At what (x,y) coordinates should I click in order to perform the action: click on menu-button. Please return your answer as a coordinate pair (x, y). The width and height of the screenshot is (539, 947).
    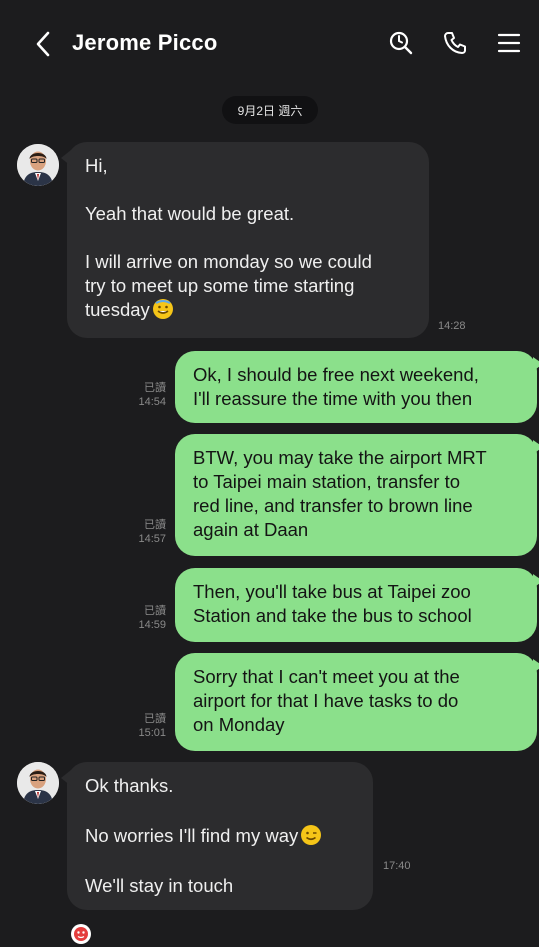
    Looking at the image, I should click on (509, 43).